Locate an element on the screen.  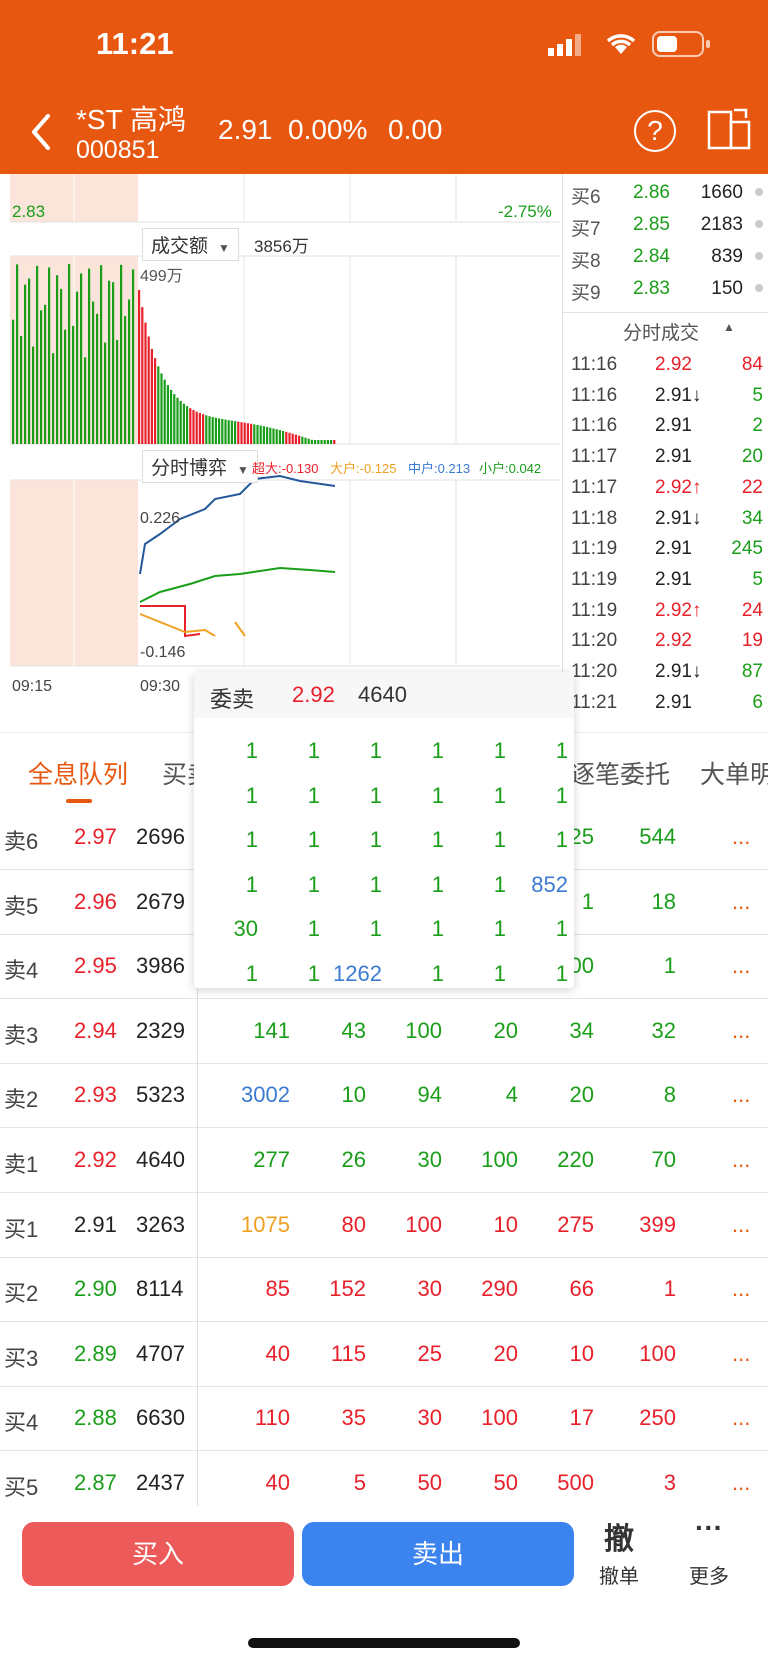
queue-cell: 115 is located at coordinates (331, 1354).